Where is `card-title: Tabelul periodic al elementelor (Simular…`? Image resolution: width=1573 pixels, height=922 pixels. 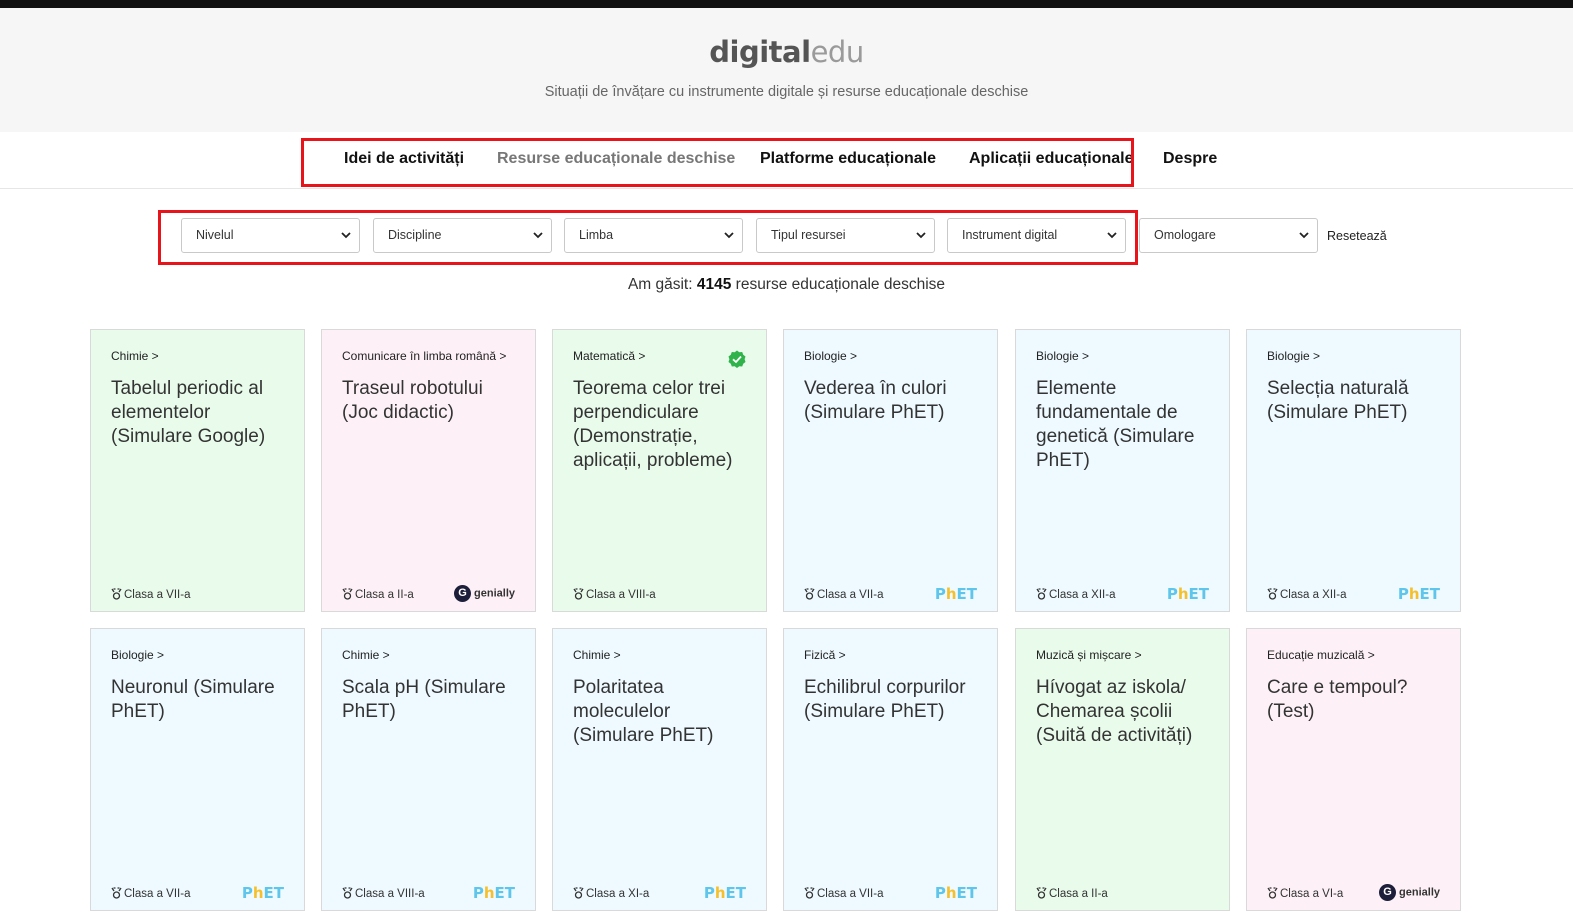
card-title: Tabelul periodic al elementelor (Simular… is located at coordinates (199, 413).